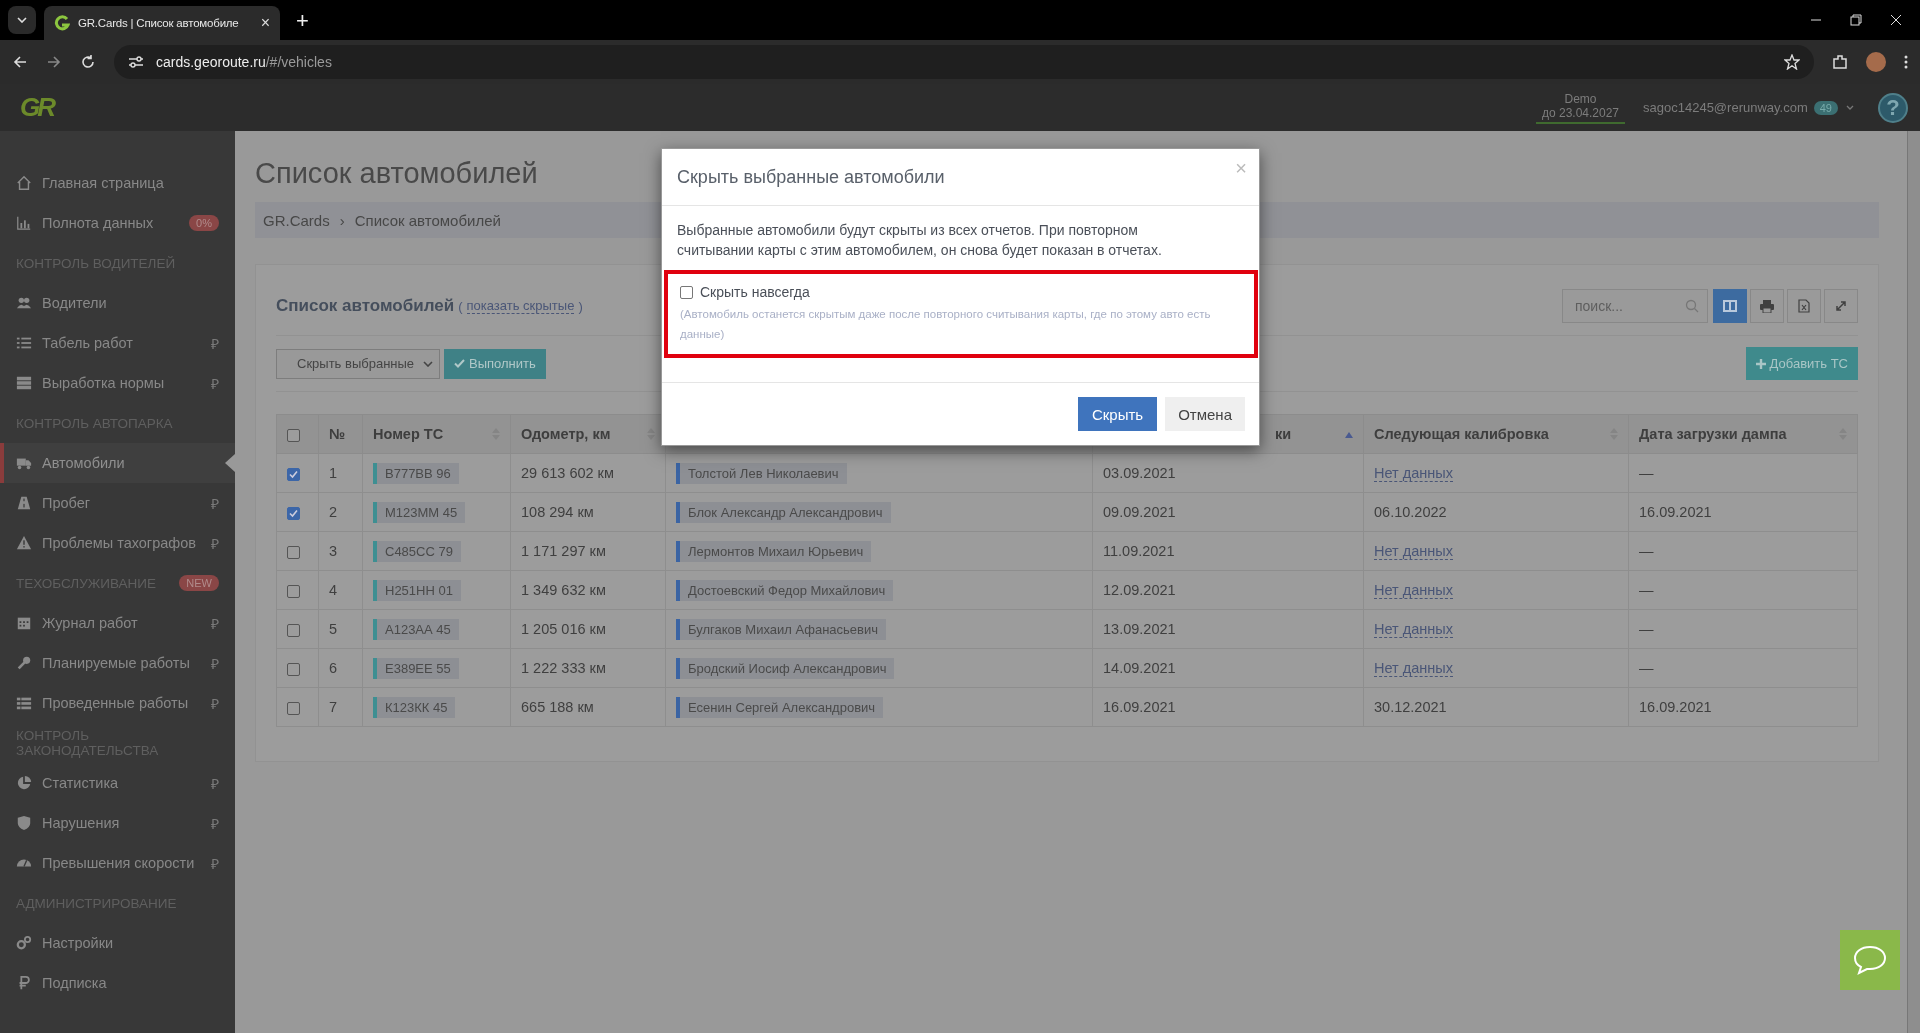  Describe the element at coordinates (1743, 512) in the screenshot. I see `table-cell: 16.09.2021` at that location.